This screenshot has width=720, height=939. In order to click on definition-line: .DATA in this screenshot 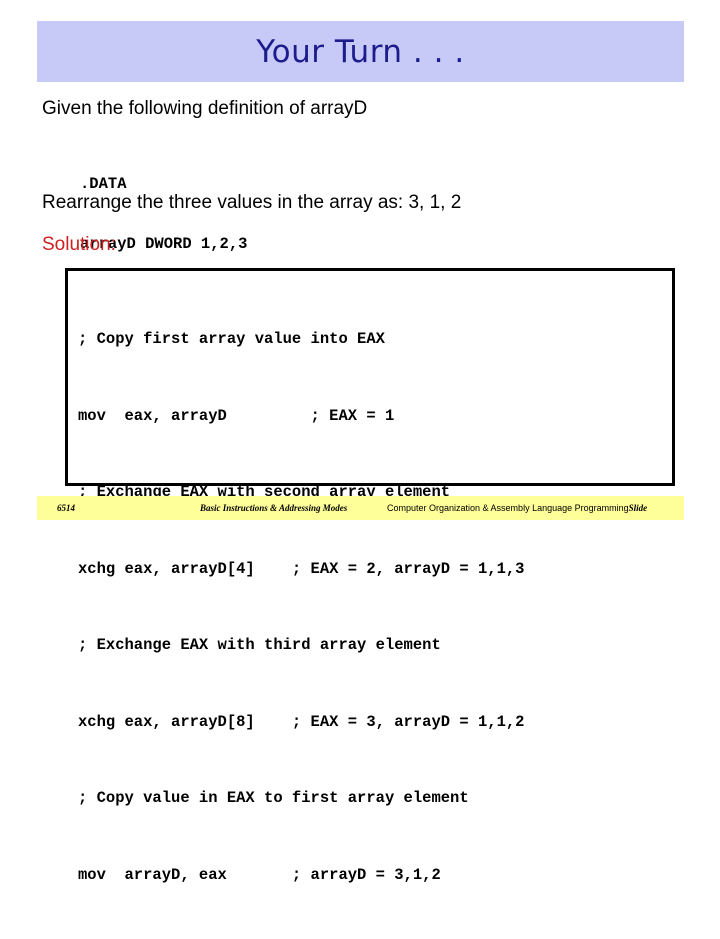, I will do `click(103, 184)`.